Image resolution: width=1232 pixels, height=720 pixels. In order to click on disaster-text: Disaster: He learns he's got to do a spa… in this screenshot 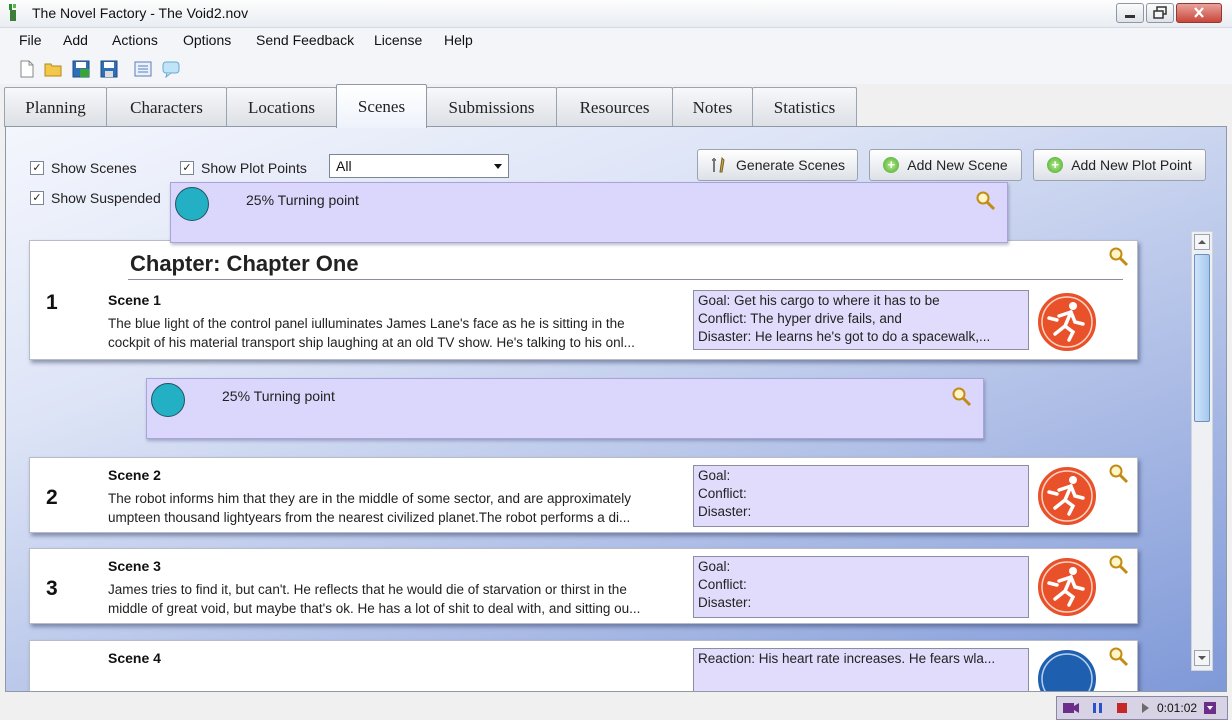, I will do `click(844, 336)`.